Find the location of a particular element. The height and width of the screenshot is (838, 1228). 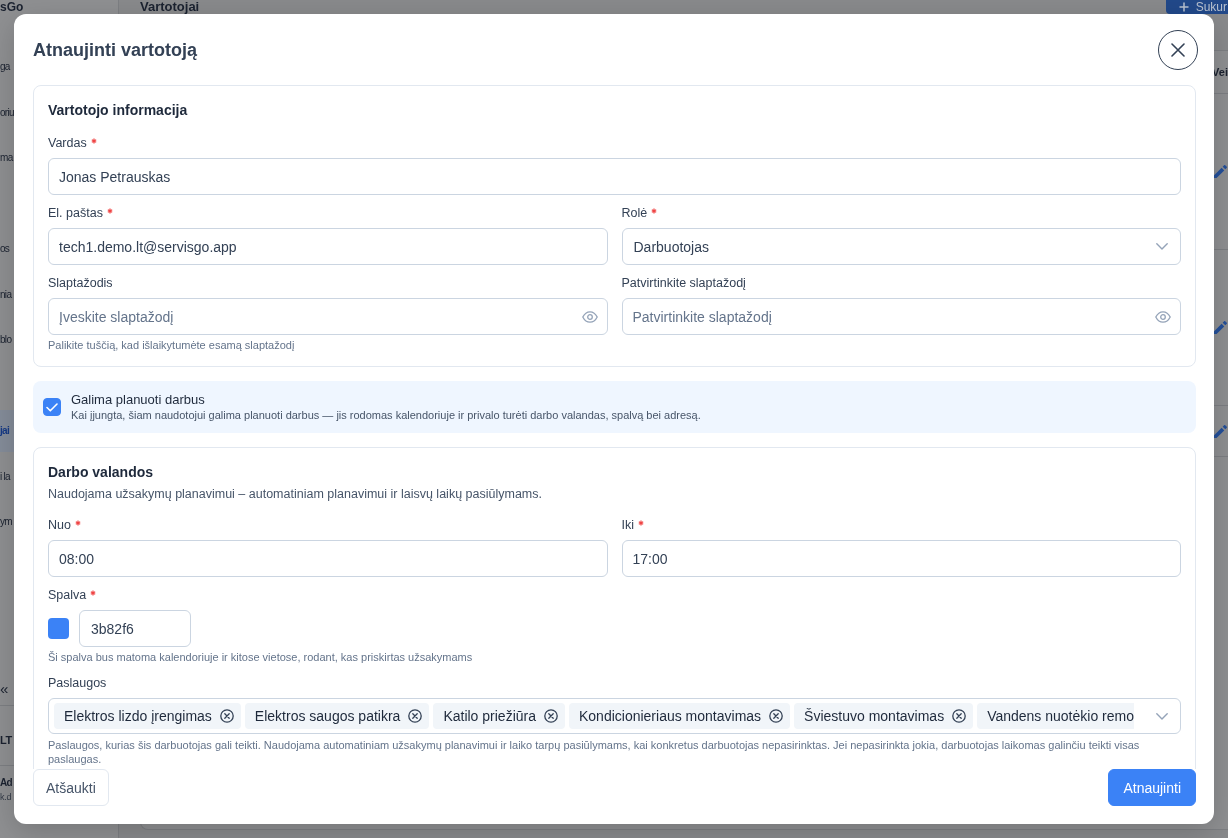

sidebar-item: ym is located at coordinates (7, 522).